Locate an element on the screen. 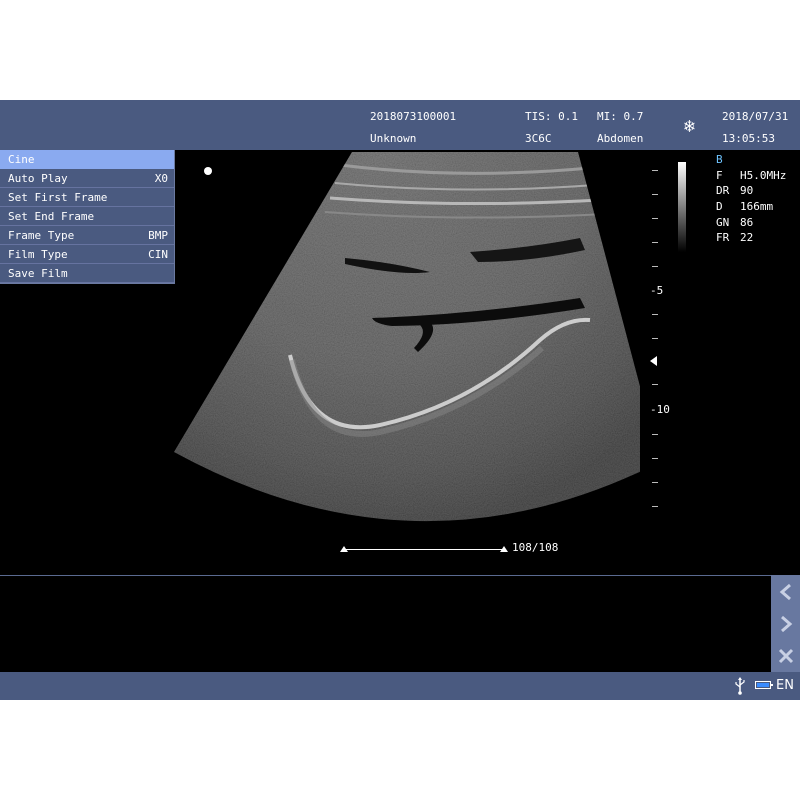 This screenshot has height=800, width=800. probe-name: 3C6C is located at coordinates (538, 138).